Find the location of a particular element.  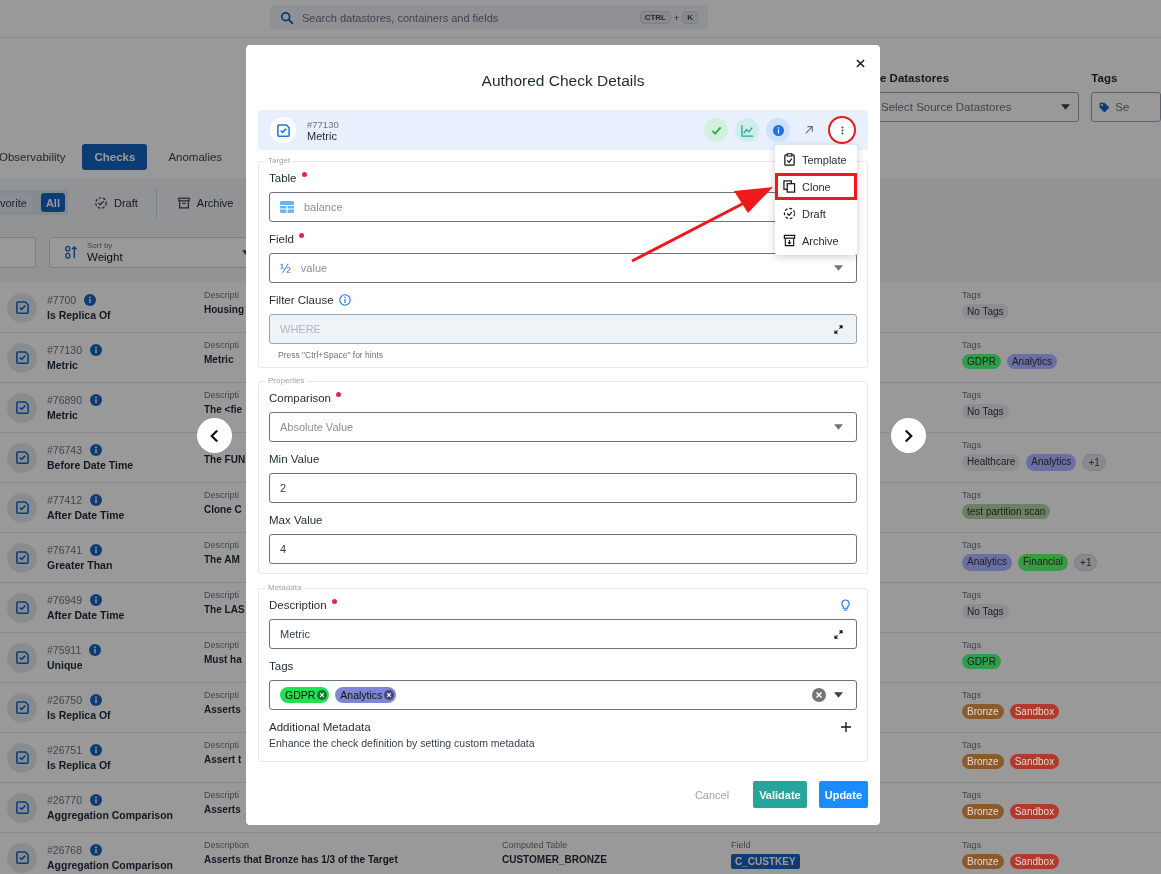

update-button: Update is located at coordinates (843, 794).